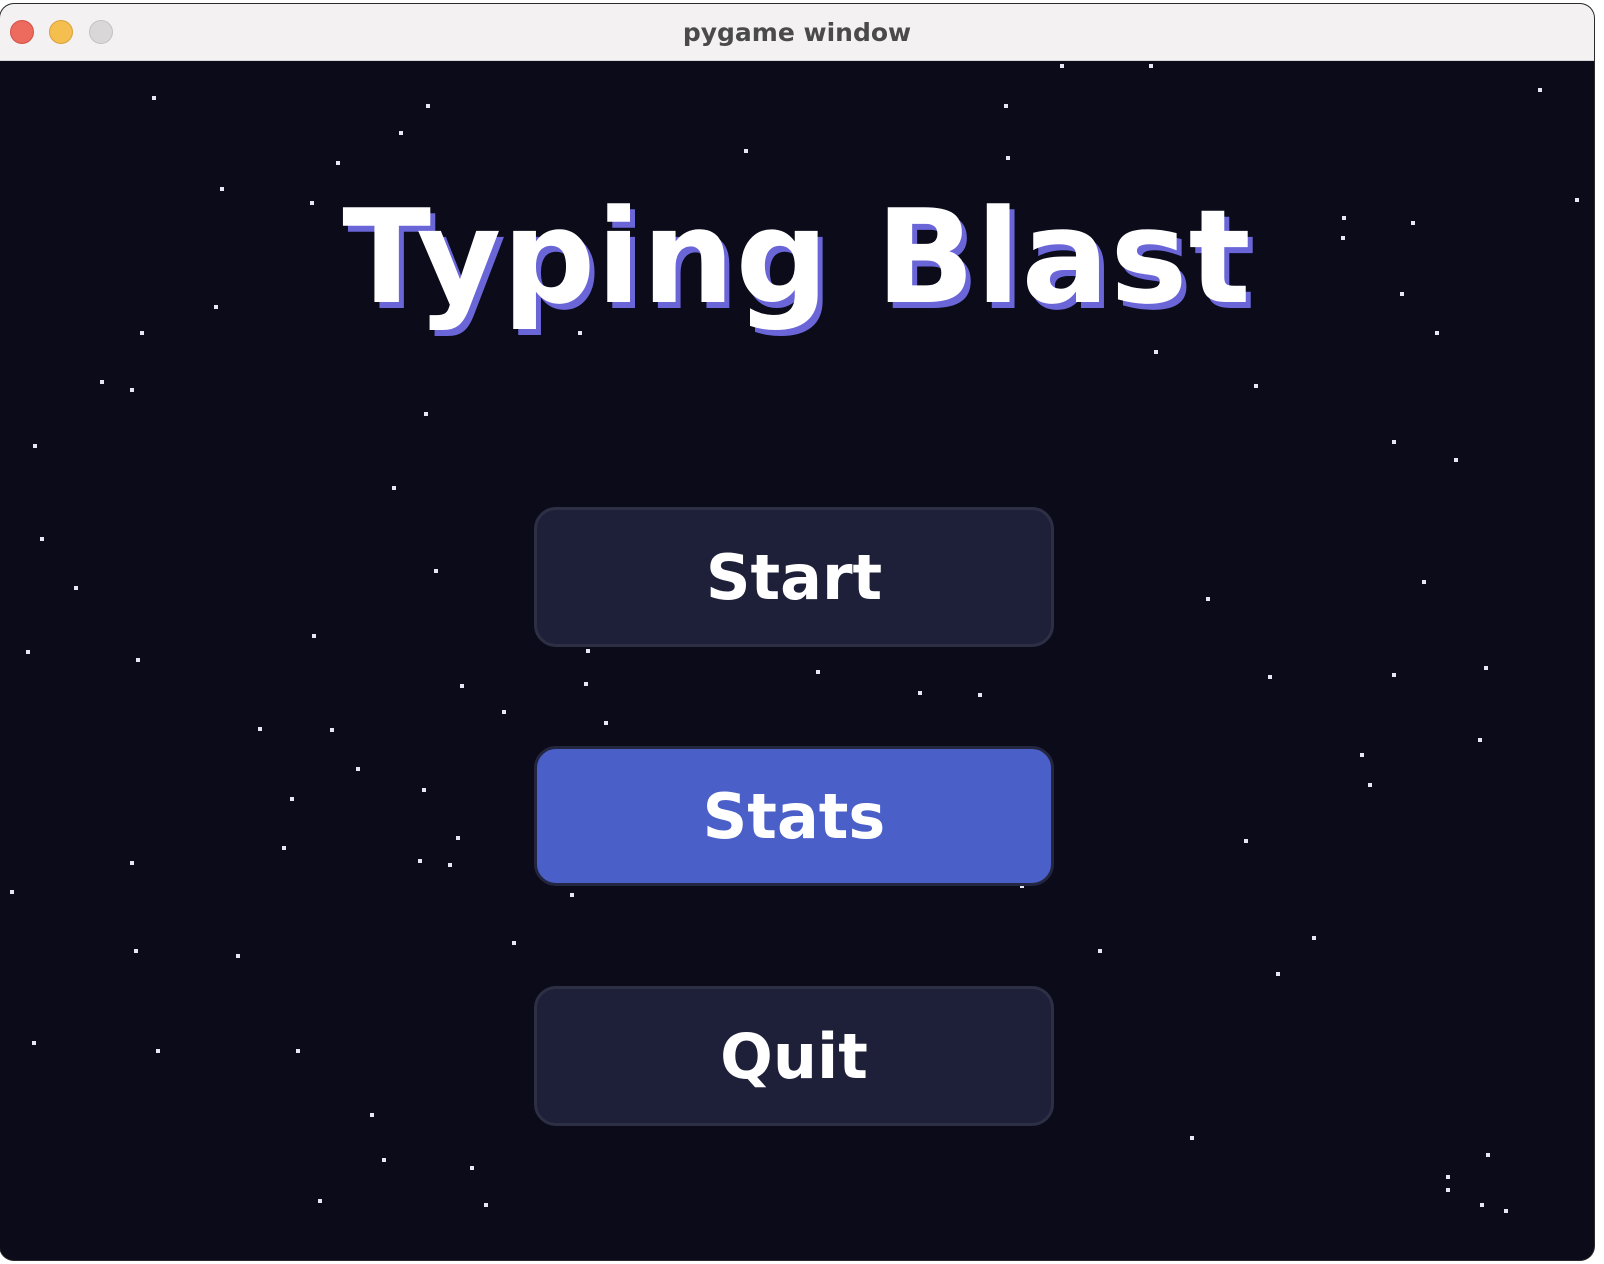  I want to click on window-title: pygame window, so click(797, 32).